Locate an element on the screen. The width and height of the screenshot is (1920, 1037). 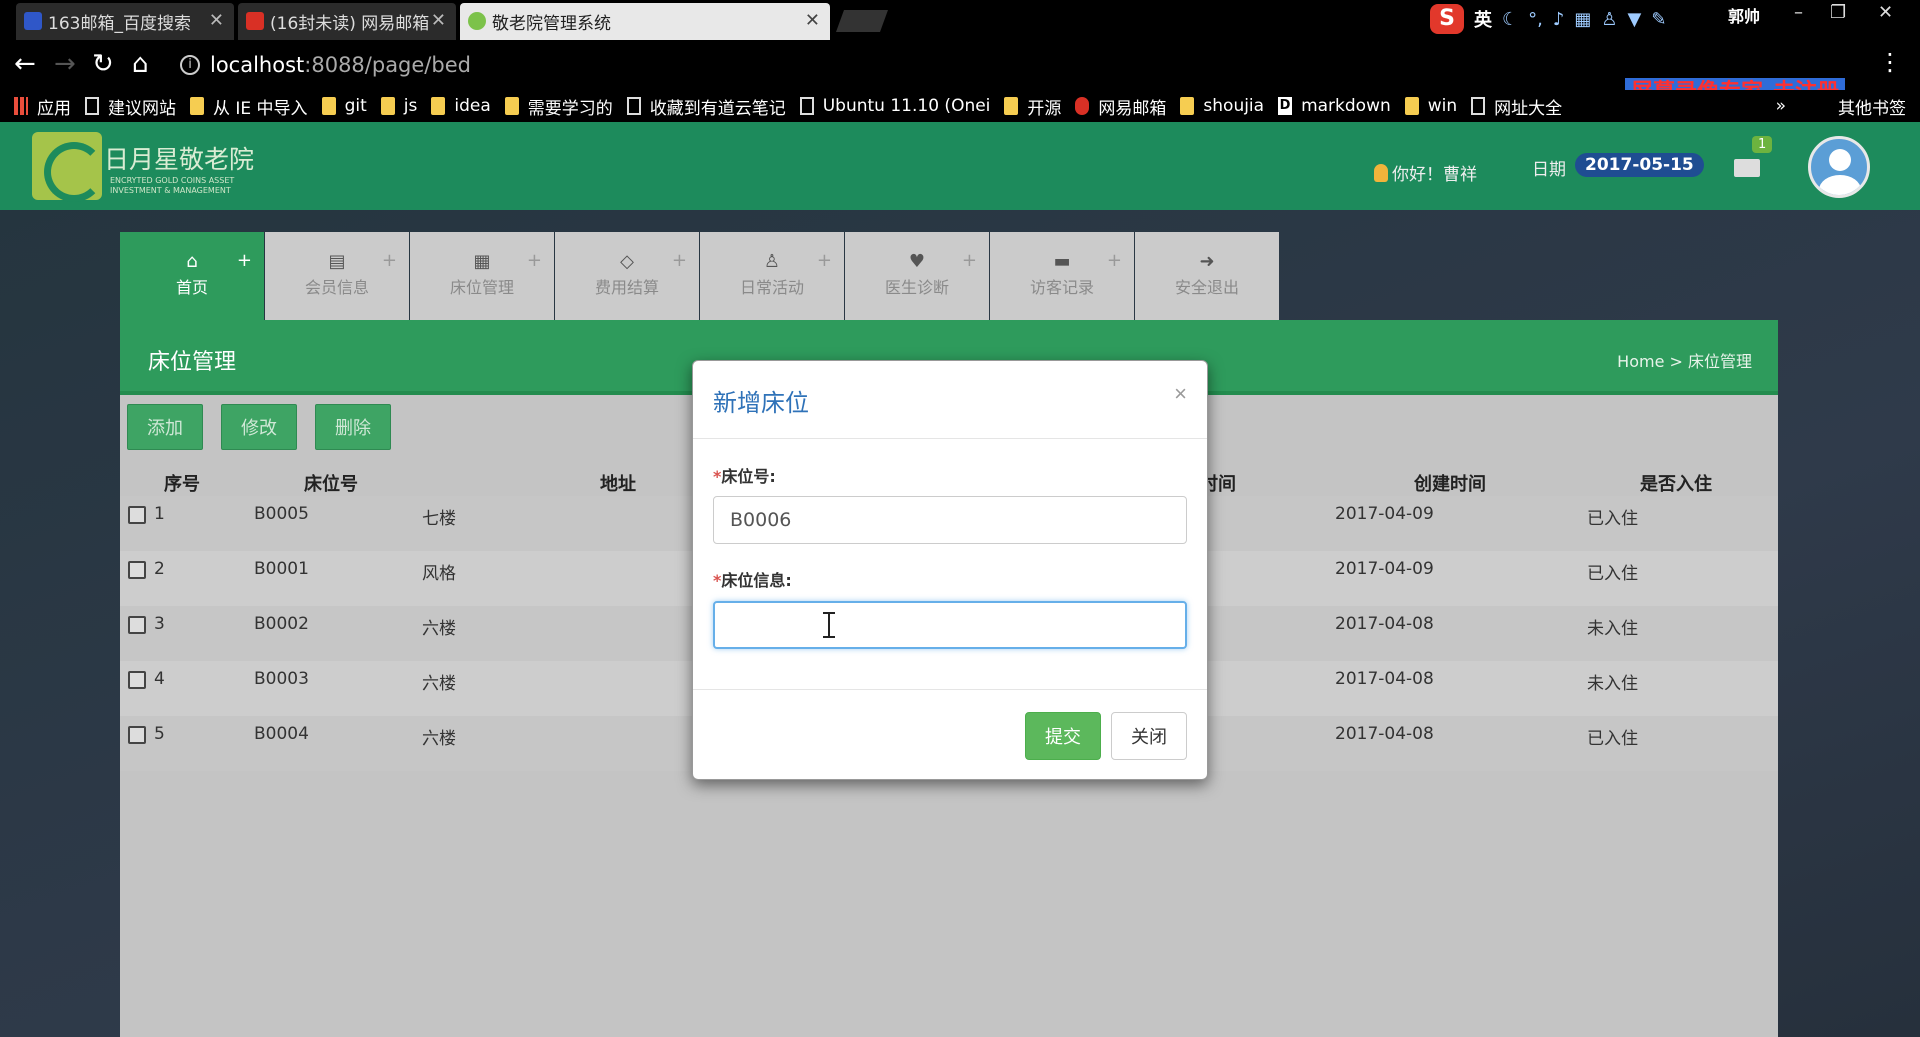
nav-label: 费用结算 is located at coordinates (626, 287).